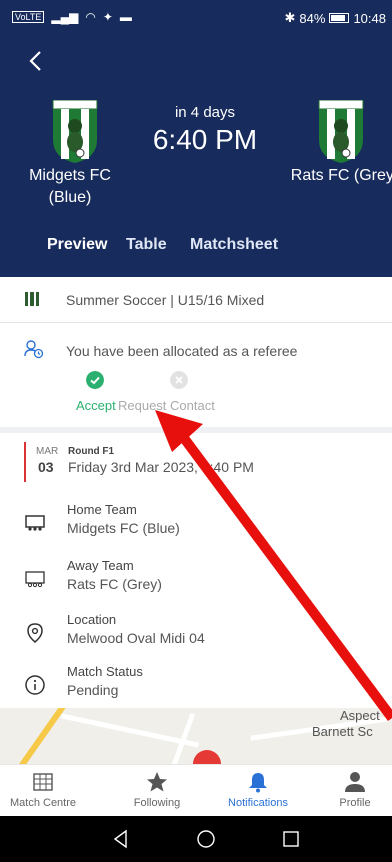 The width and height of the screenshot is (392, 862). I want to click on competition-badge-icon, so click(32, 299).